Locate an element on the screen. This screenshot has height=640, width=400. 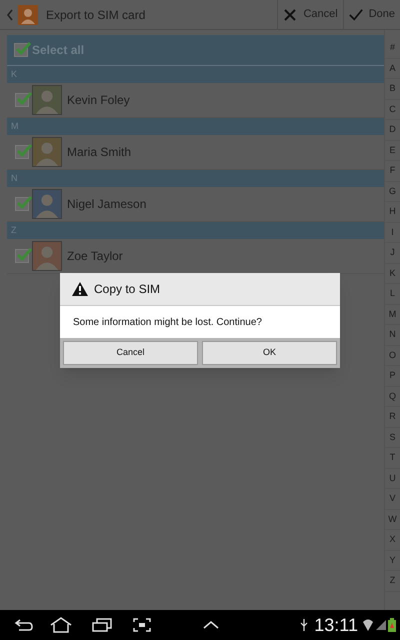
index-letter: Q is located at coordinates (392, 396).